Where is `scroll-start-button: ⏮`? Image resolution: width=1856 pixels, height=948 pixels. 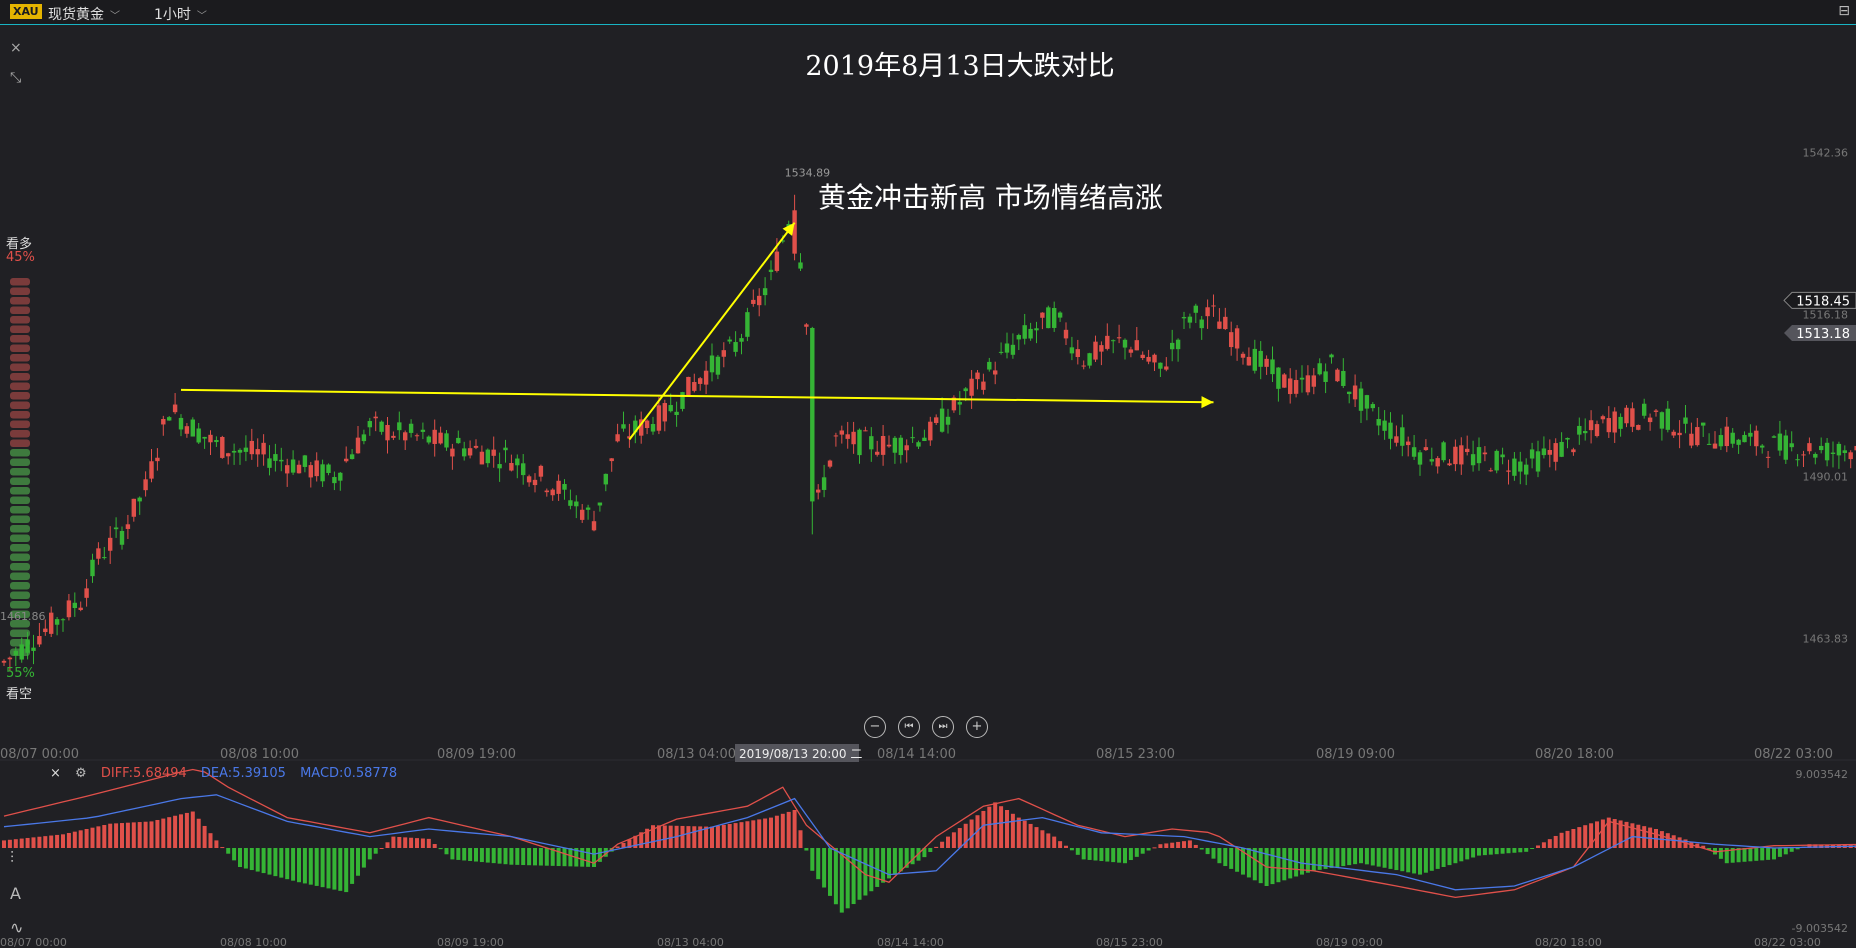 scroll-start-button: ⏮ is located at coordinates (909, 727).